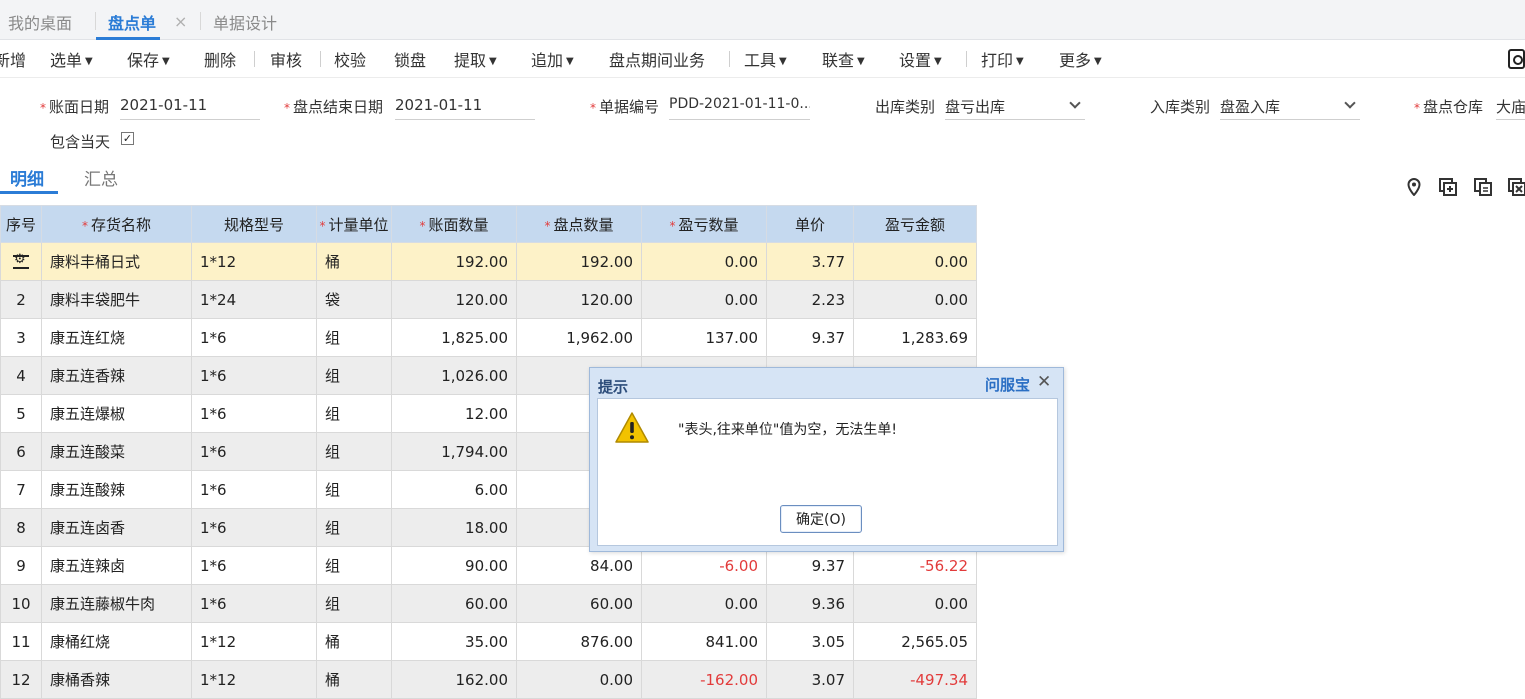 The image size is (1525, 699). What do you see at coordinates (810, 603) in the screenshot?
I see `cell-unit-price: 9.36` at bounding box center [810, 603].